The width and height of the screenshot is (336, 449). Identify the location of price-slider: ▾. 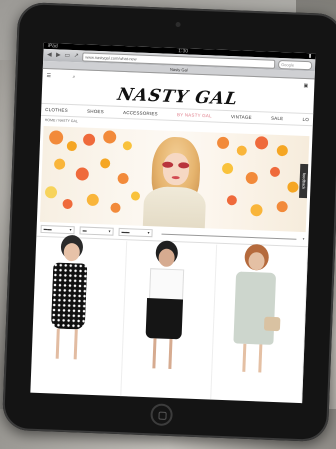
(231, 236).